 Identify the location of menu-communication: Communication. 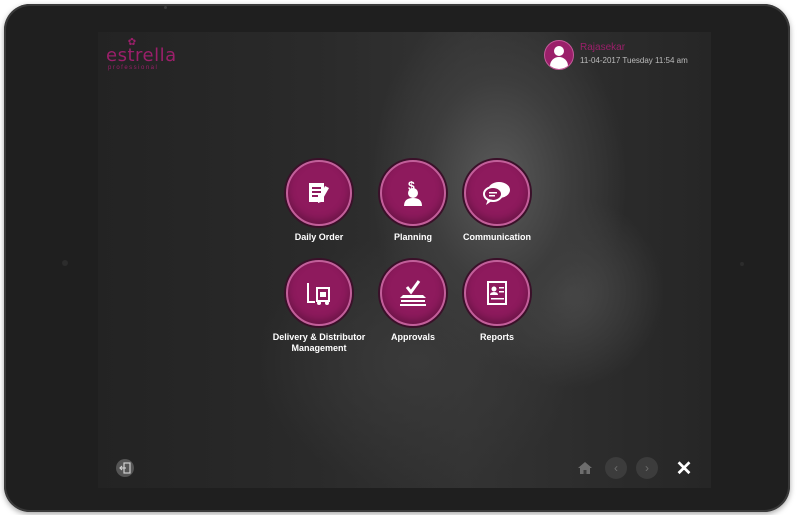
(497, 201).